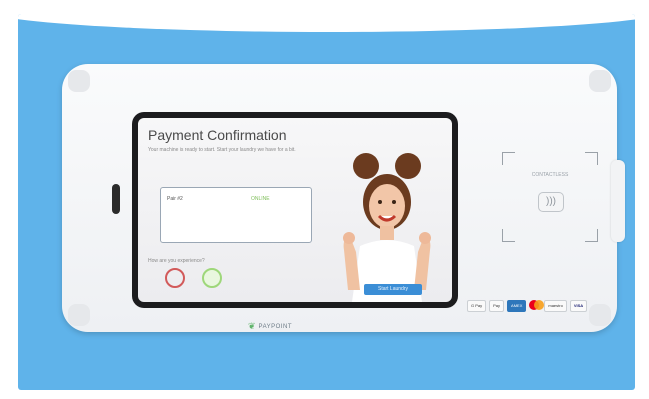  Describe the element at coordinates (275, 326) in the screenshot. I see `brand-name: PAYPOINT` at that location.